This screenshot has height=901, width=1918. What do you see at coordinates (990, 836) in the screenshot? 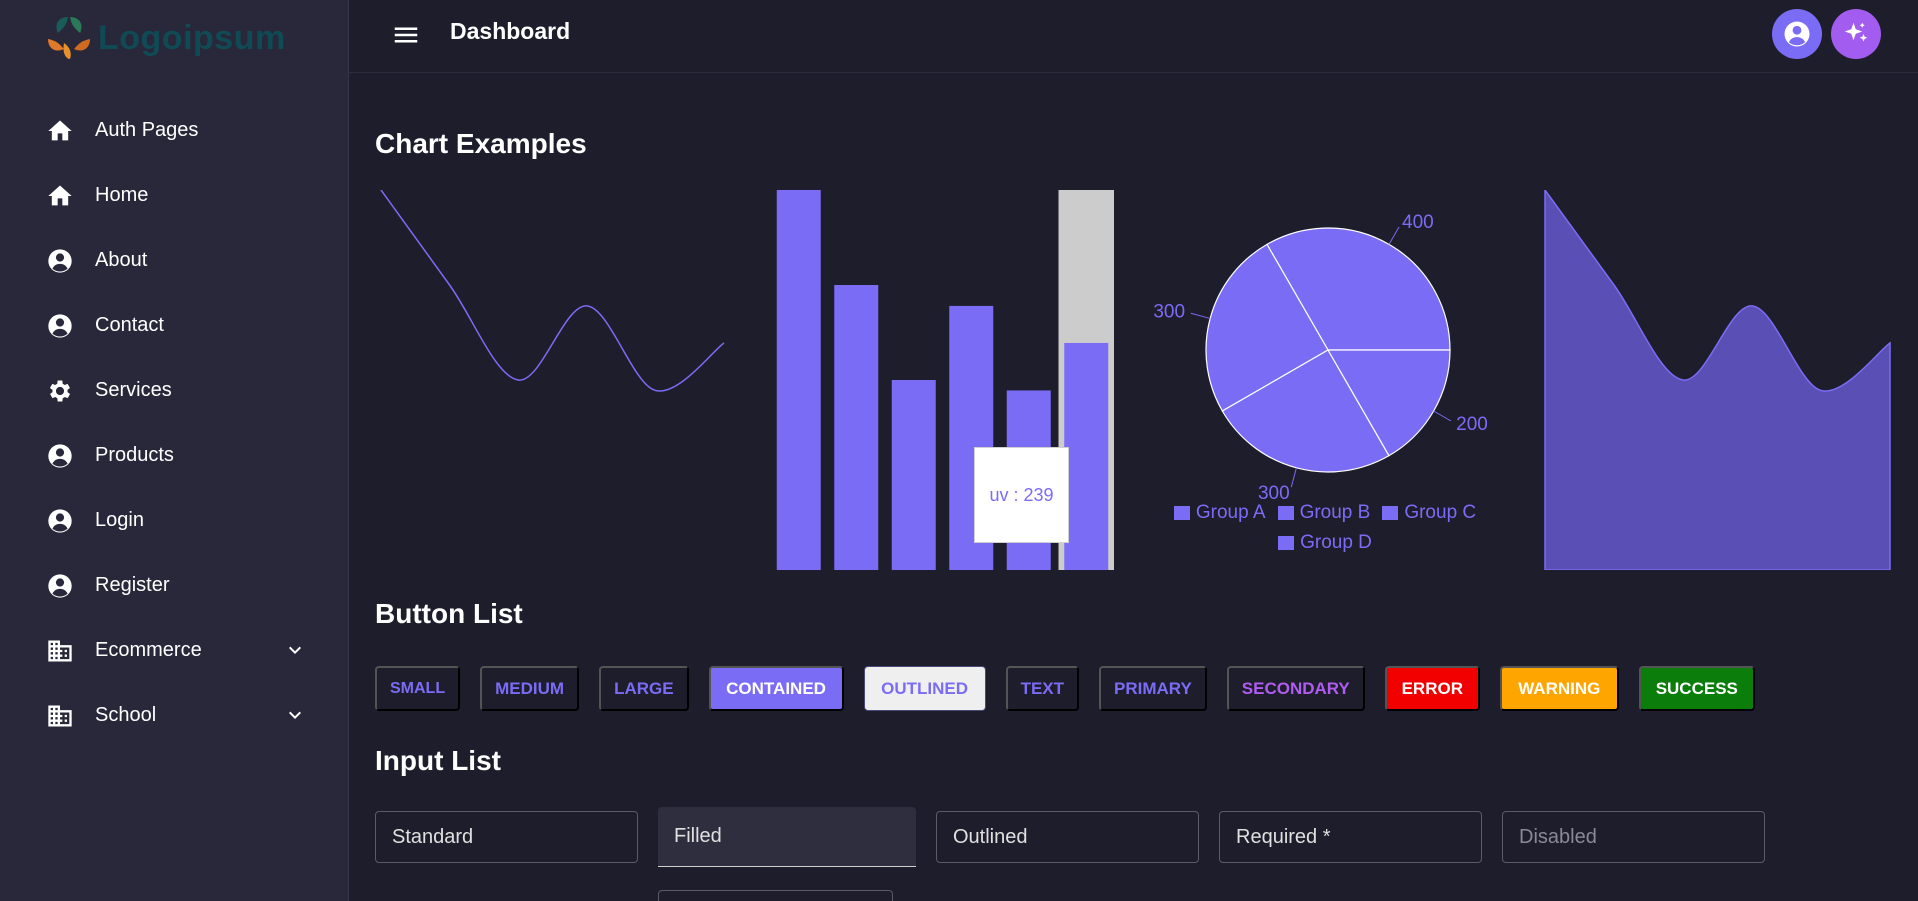
I see `input-label: Outlined` at bounding box center [990, 836].